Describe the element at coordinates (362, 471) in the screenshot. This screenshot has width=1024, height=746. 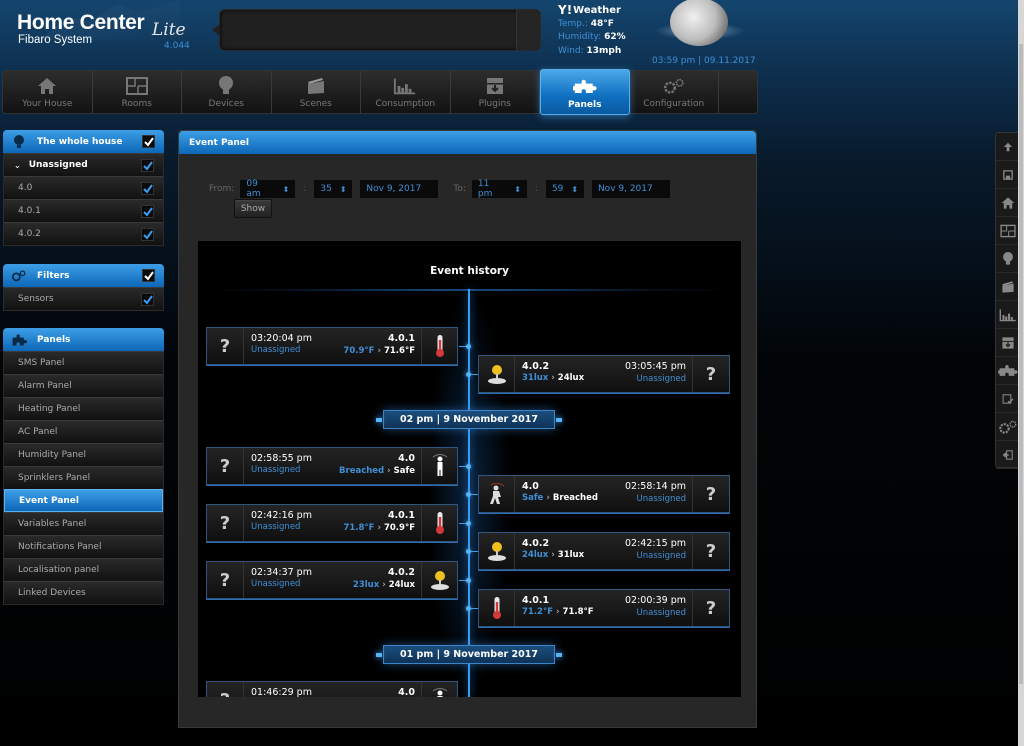
I see `old-value: Breached` at that location.